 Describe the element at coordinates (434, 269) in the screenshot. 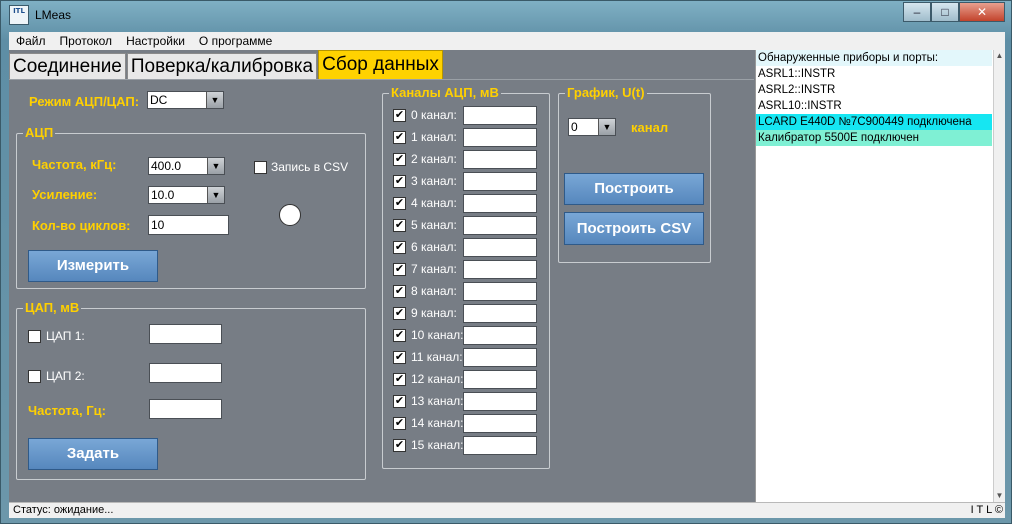

I see `channel-label: 7 канал:` at that location.